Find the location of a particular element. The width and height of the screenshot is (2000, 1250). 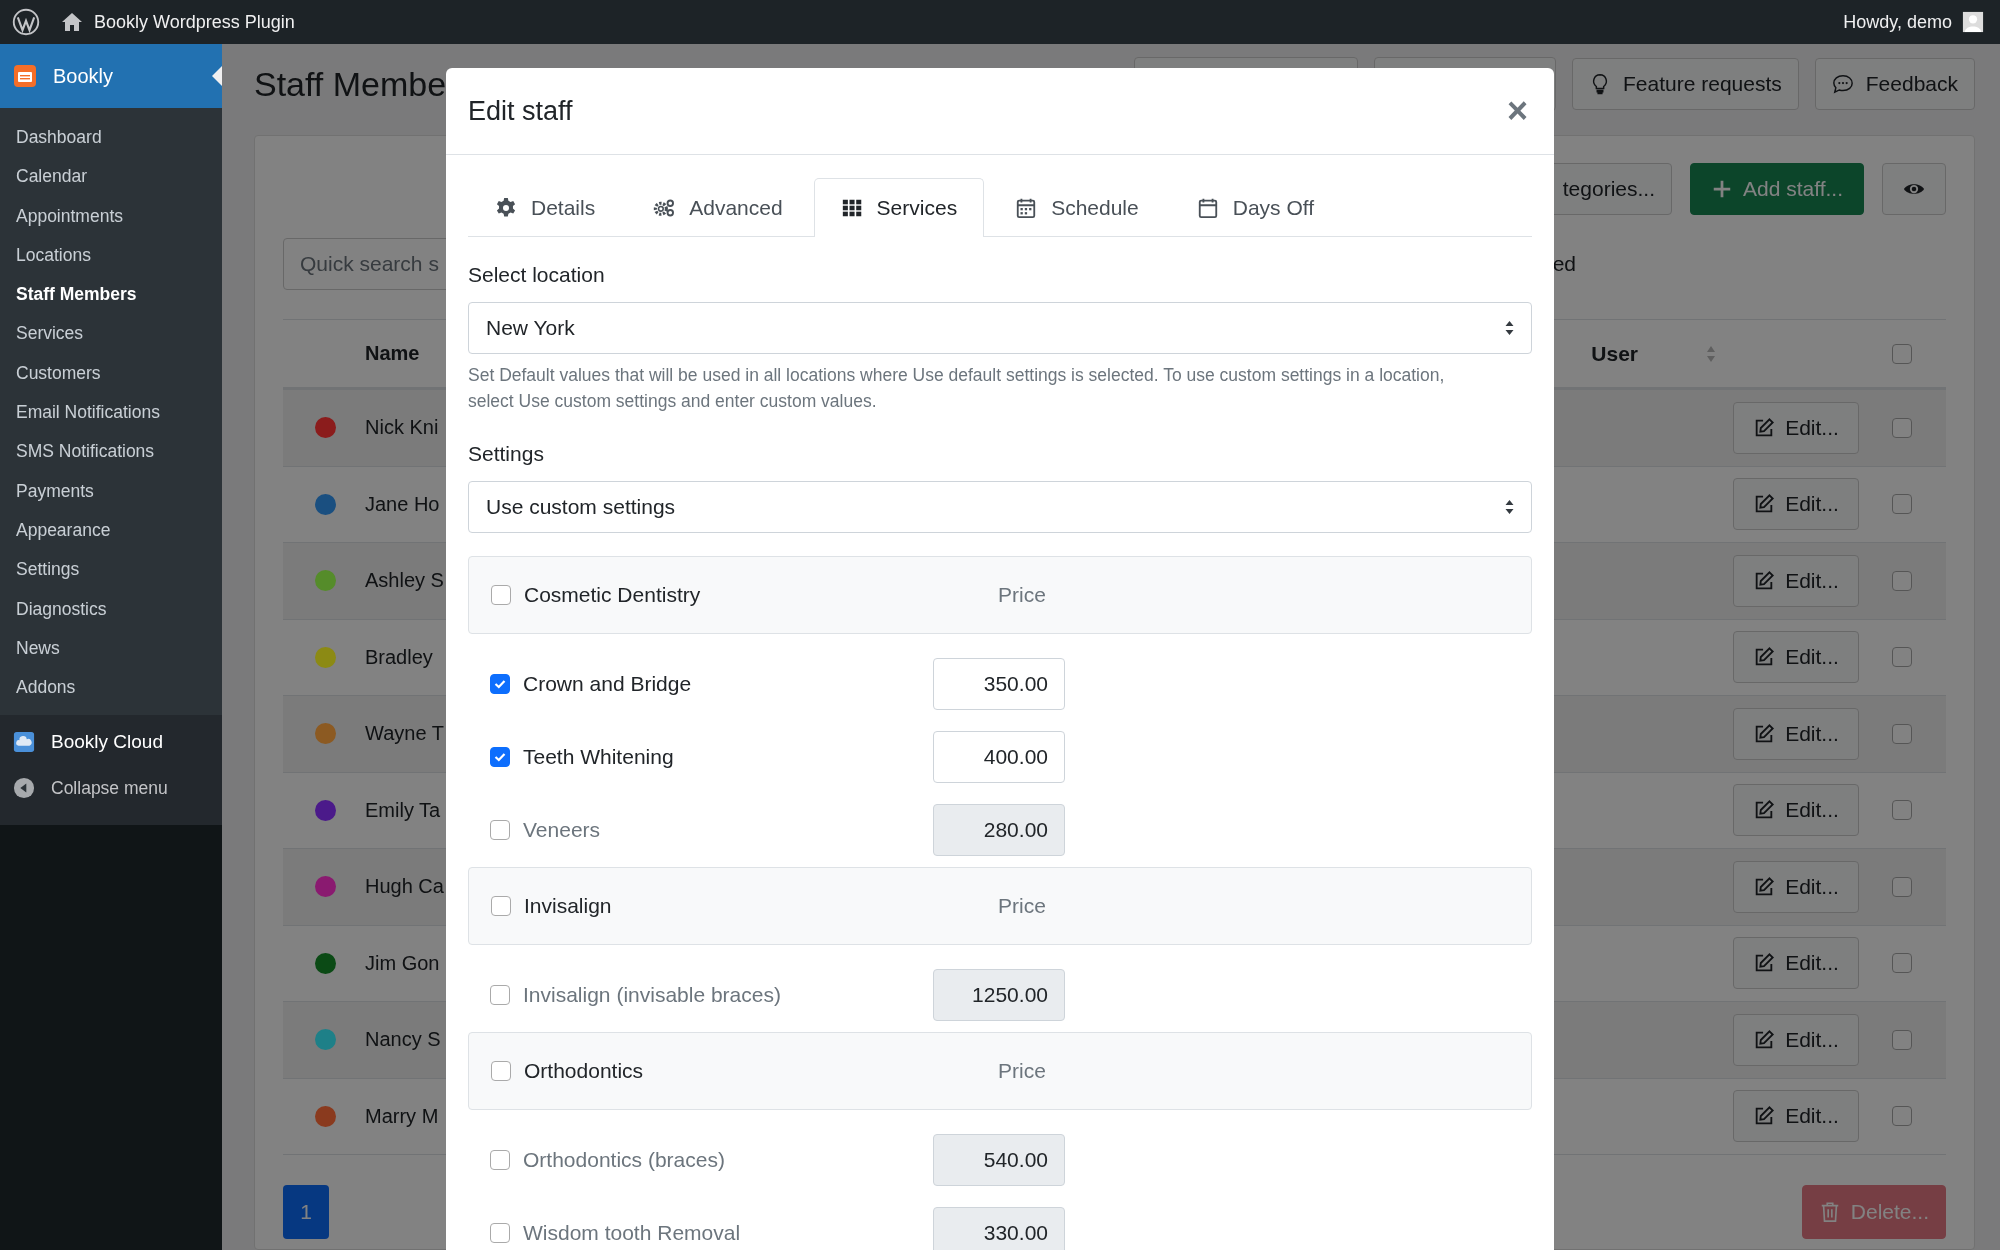

chat-bubble-icon is located at coordinates (1842, 84).